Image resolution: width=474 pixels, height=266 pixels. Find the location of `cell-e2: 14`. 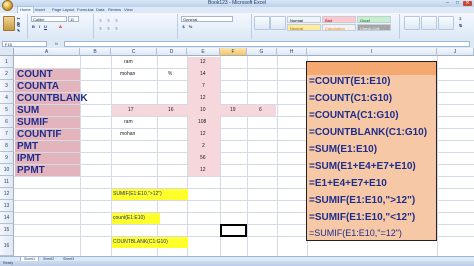

cell-e2: 14 is located at coordinates (203, 74).